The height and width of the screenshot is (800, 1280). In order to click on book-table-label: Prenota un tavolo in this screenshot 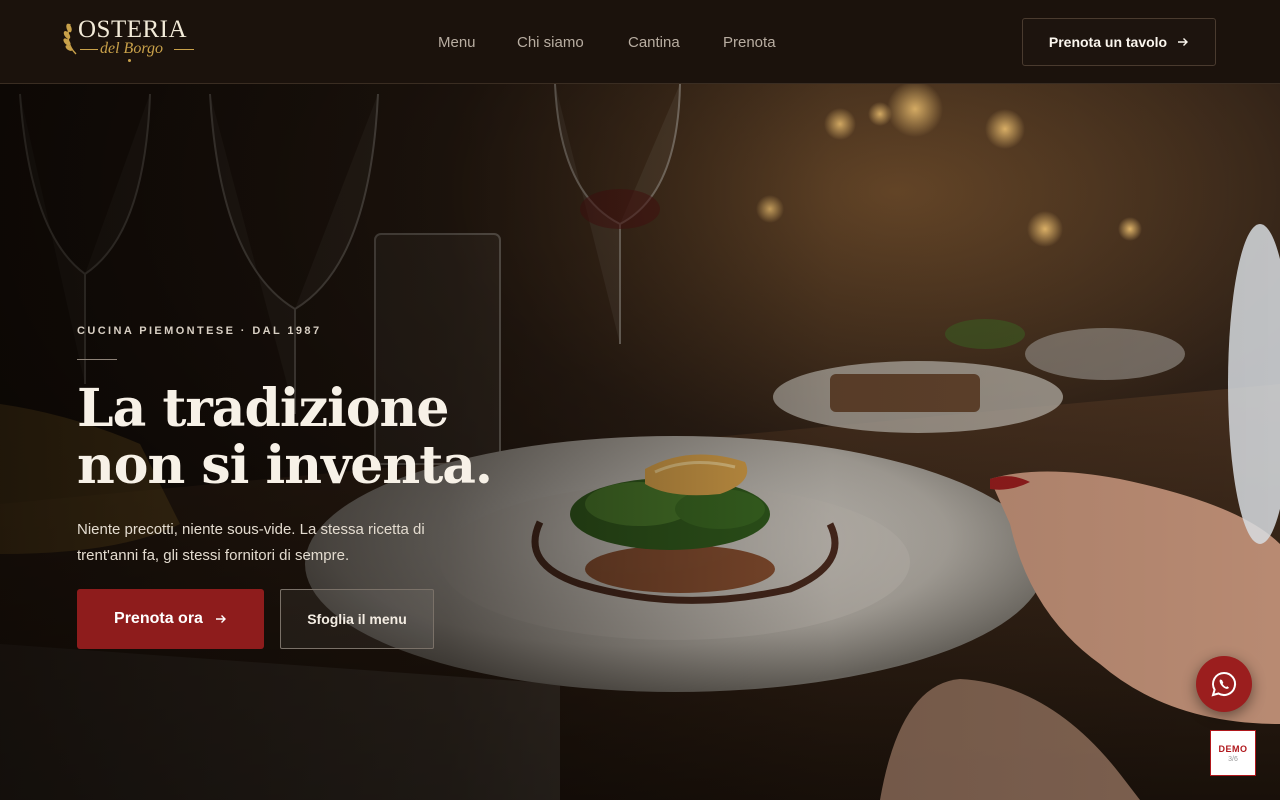, I will do `click(1108, 42)`.